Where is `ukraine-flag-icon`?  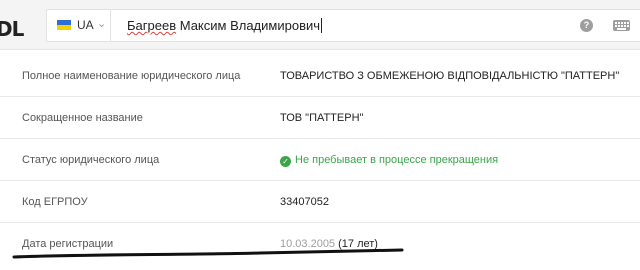 ukraine-flag-icon is located at coordinates (64, 25).